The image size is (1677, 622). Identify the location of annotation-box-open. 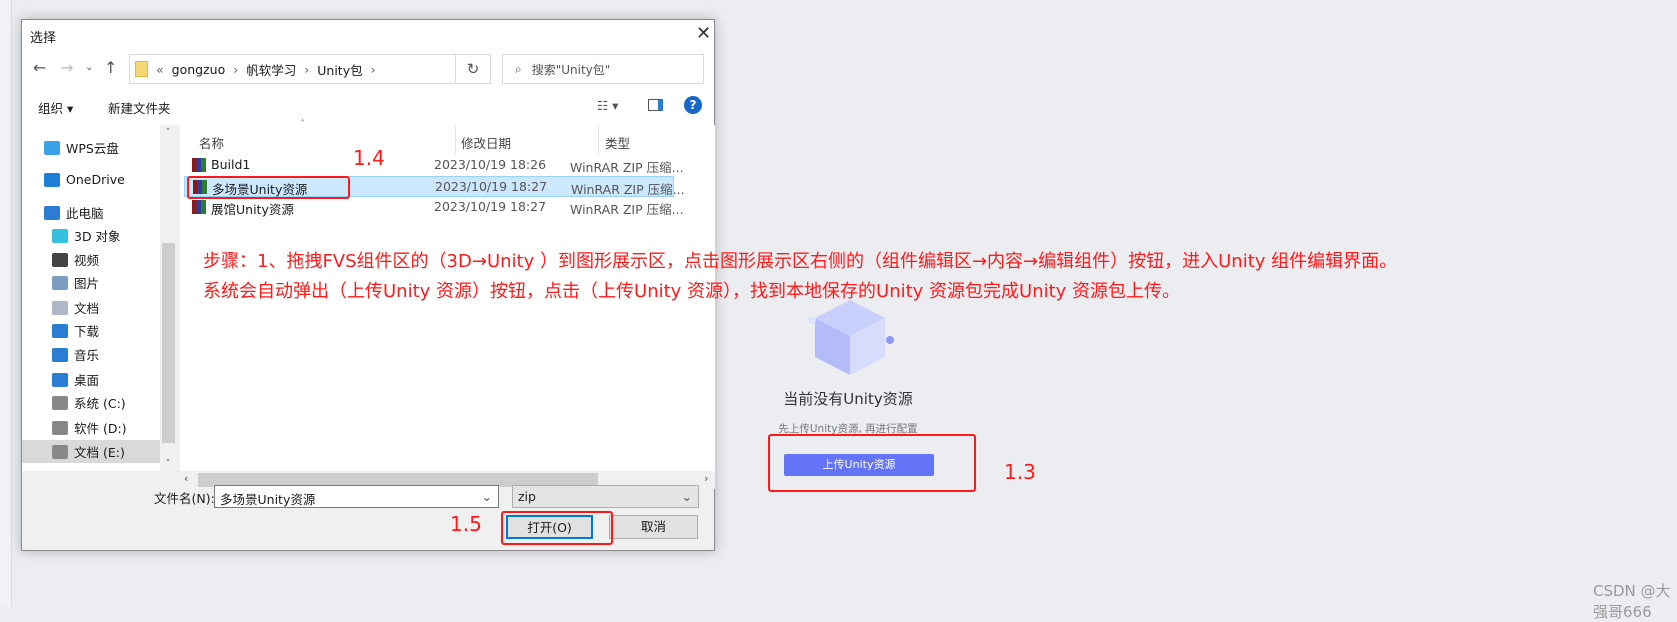
(557, 528).